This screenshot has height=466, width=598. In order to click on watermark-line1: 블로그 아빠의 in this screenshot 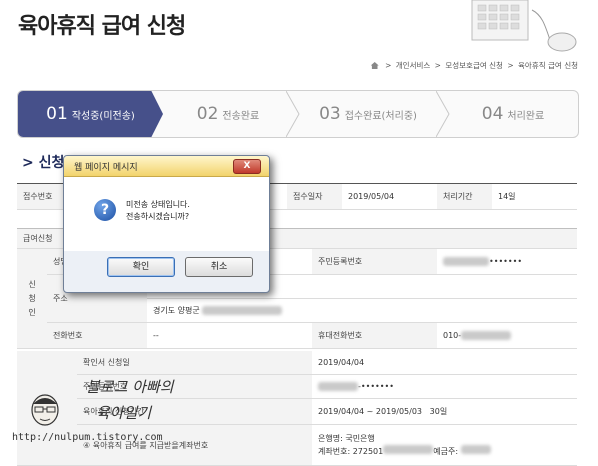, I will do `click(130, 387)`.